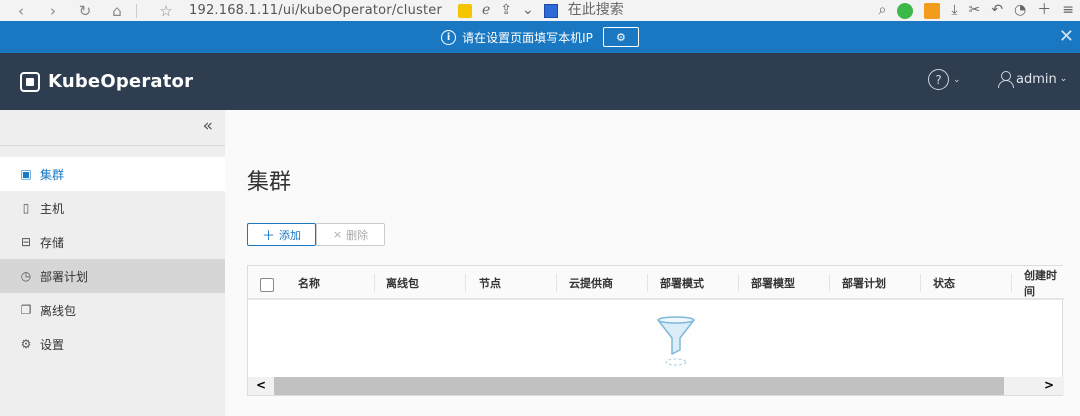  I want to click on menu-icon: ≡, so click(1068, 10).